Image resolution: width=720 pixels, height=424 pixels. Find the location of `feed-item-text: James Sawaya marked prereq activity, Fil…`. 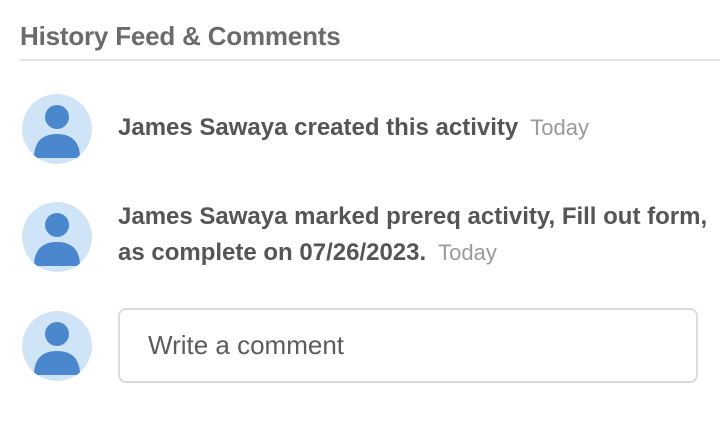

feed-item-text: James Sawaya marked prereq activity, Fil… is located at coordinates (413, 234).